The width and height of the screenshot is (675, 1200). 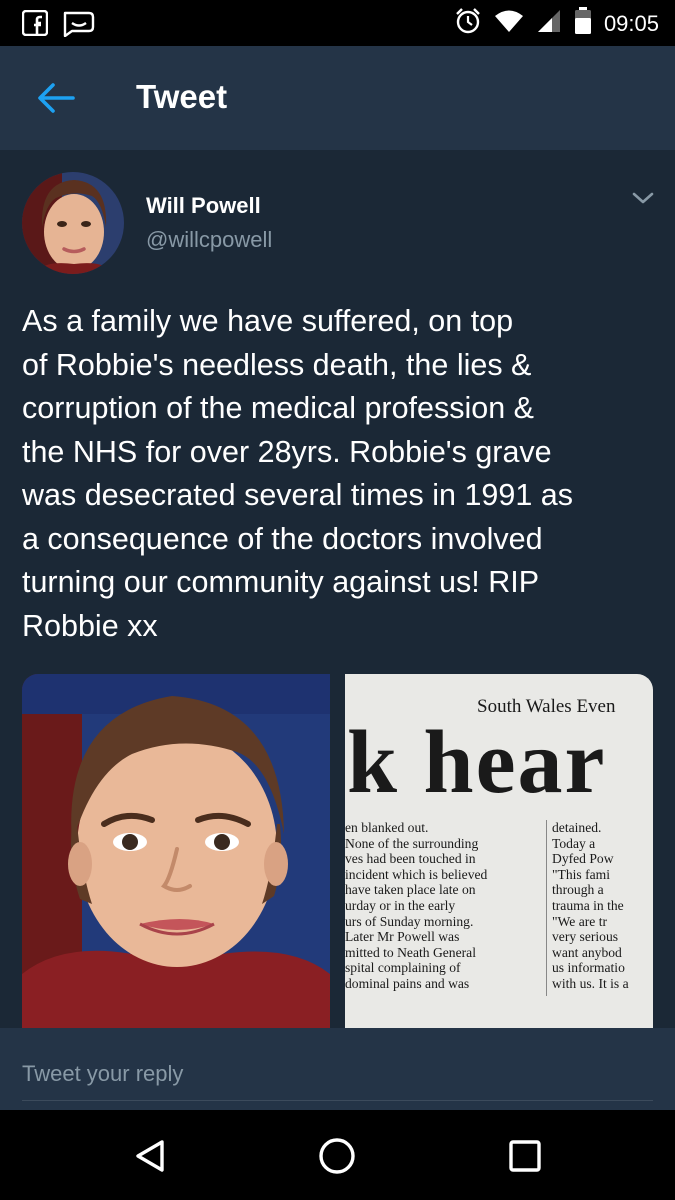 What do you see at coordinates (297, 495) in the screenshot?
I see `tweet-text-line: was desecrated several times in 1991 as` at bounding box center [297, 495].